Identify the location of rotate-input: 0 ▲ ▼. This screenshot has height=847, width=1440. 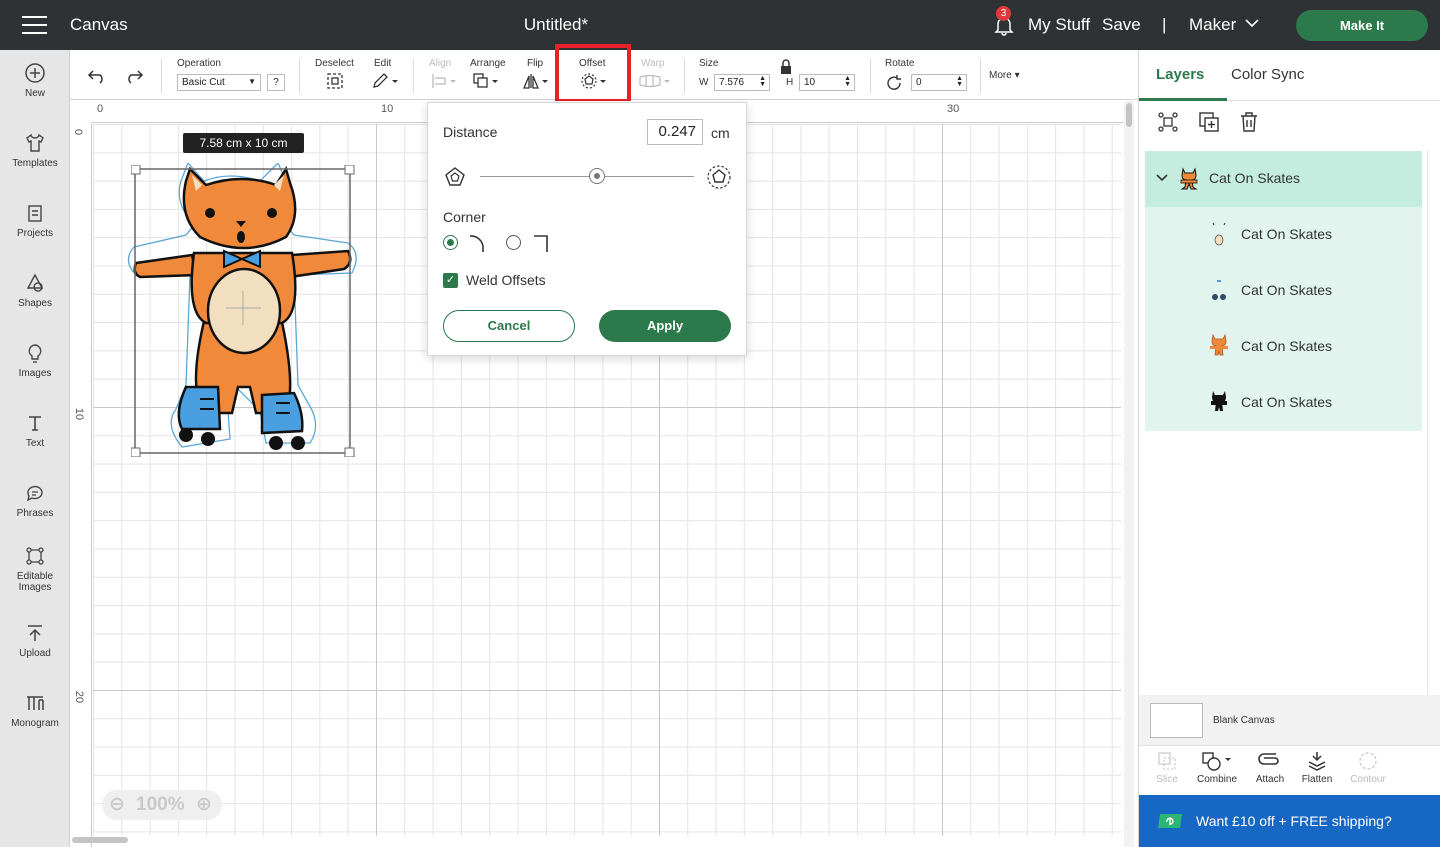
(939, 82).